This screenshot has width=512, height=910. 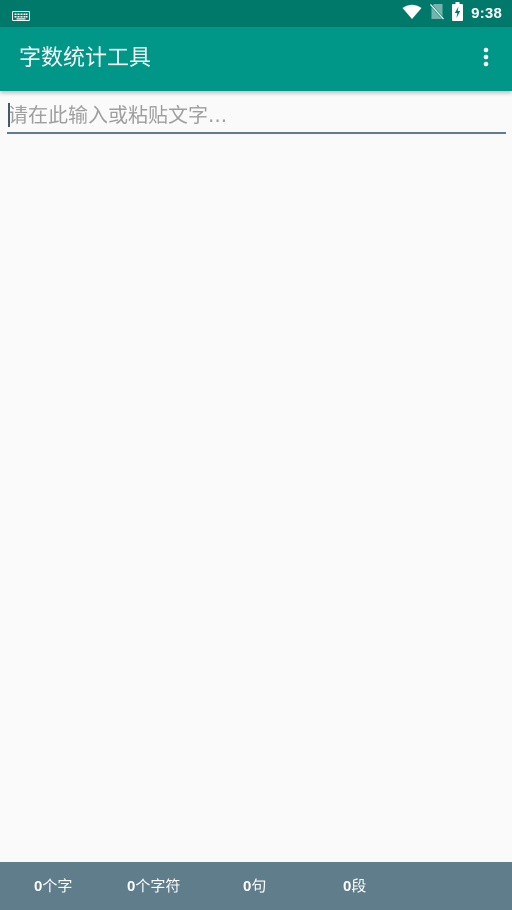 I want to click on text-input, so click(x=256, y=116).